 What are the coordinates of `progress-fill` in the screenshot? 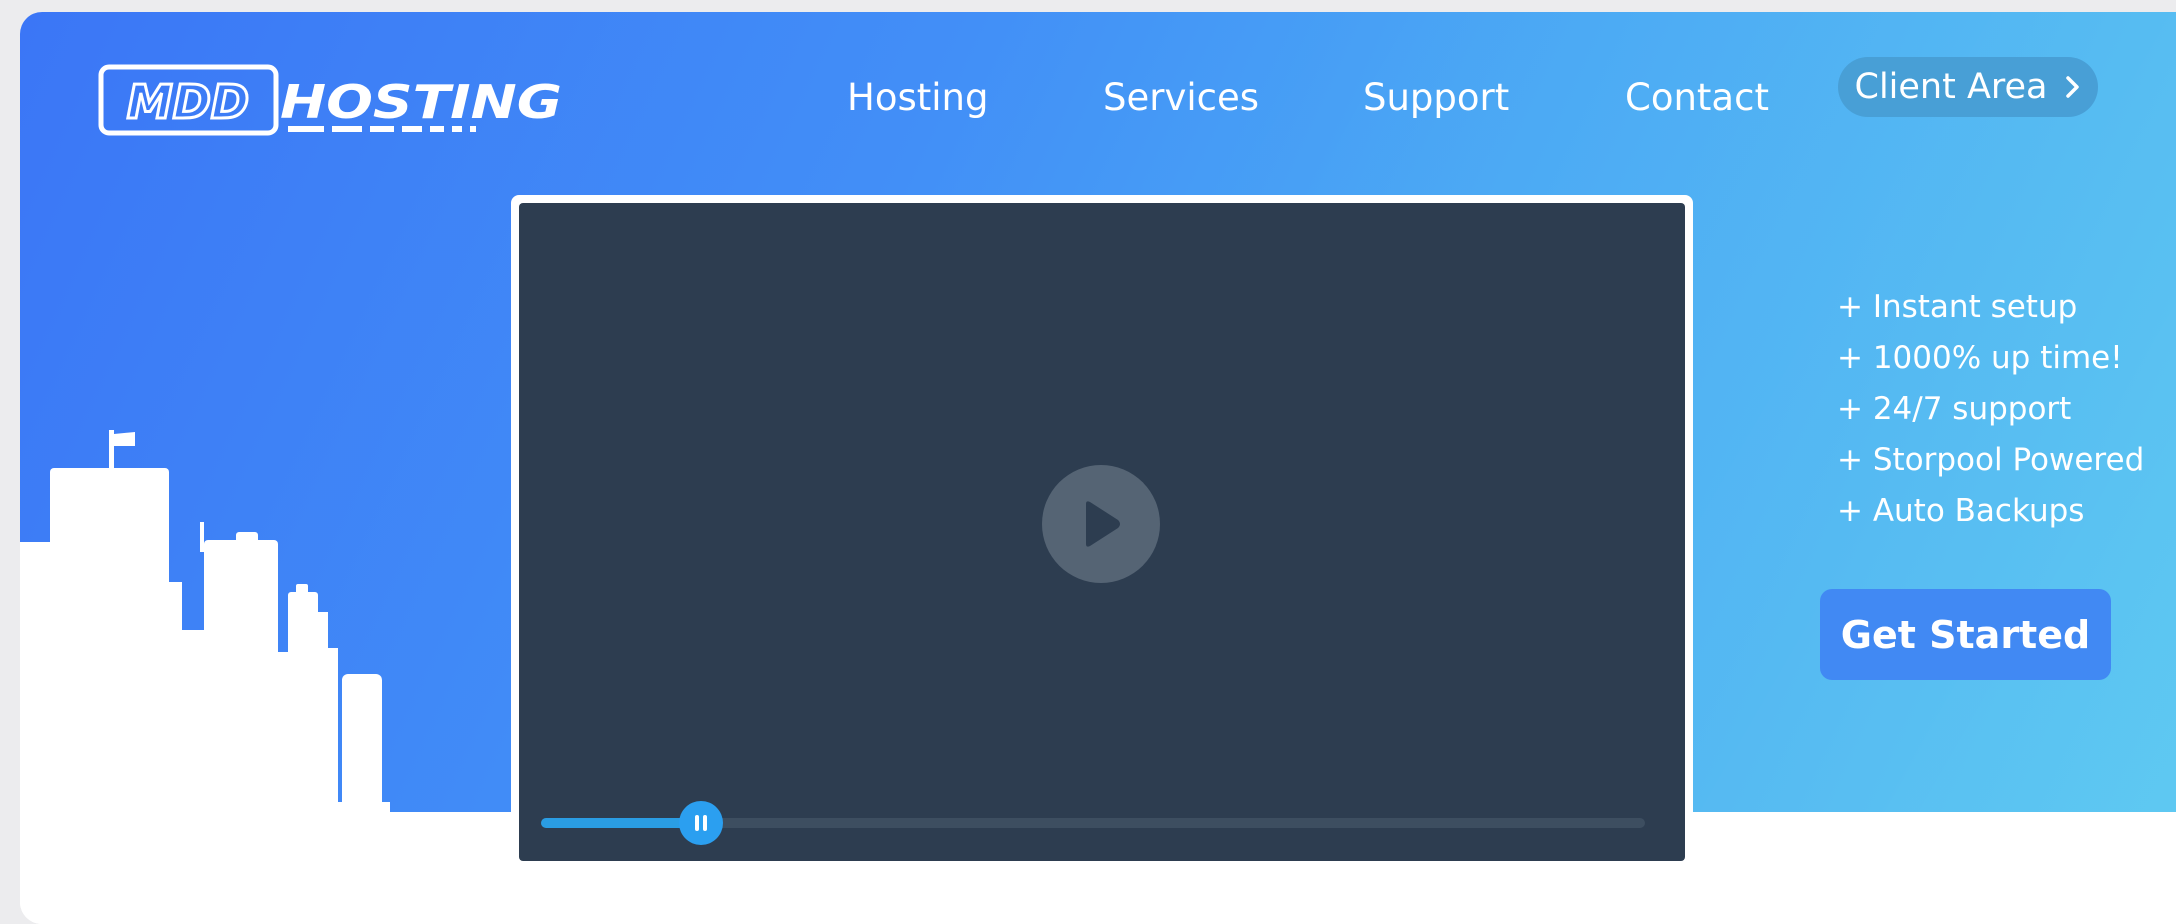 It's located at (621, 823).